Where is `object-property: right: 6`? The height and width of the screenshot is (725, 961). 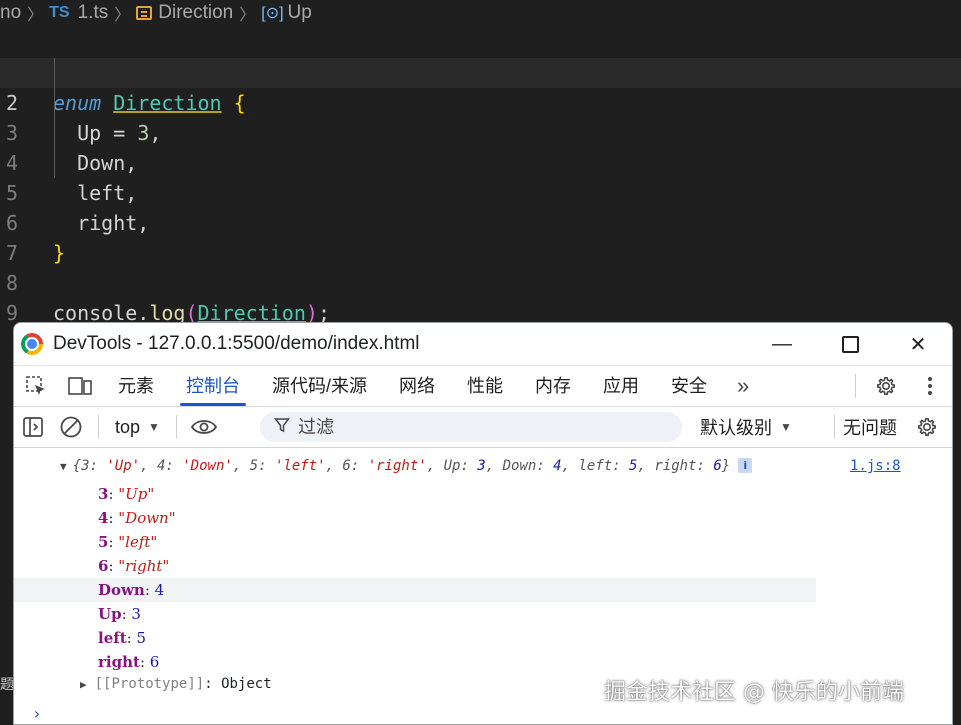 object-property: right: 6 is located at coordinates (128, 662).